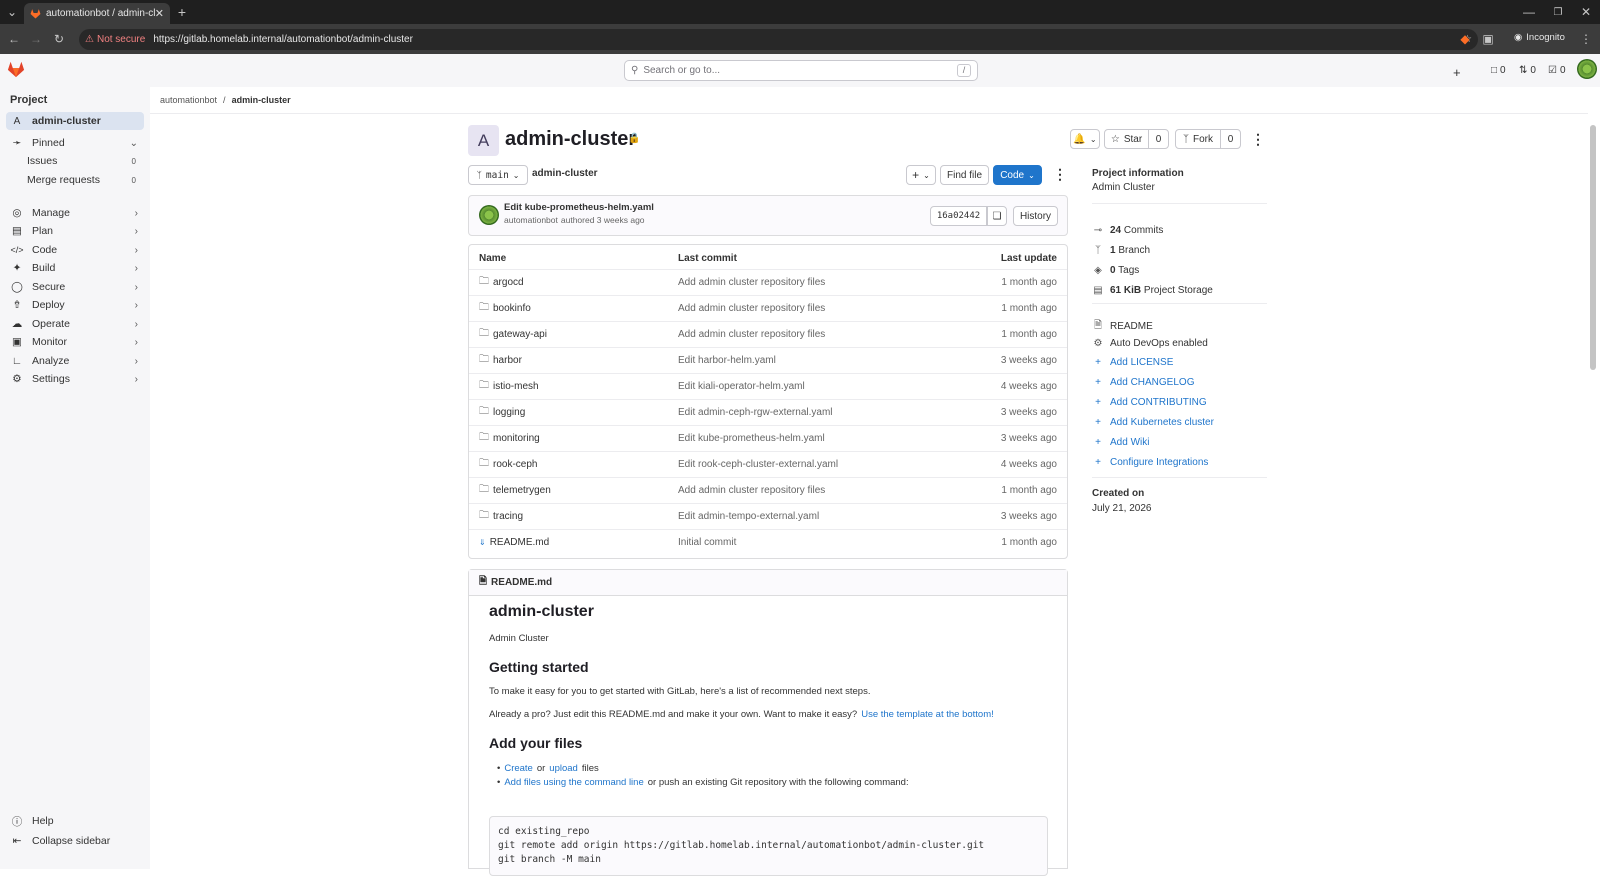 The width and height of the screenshot is (1600, 876). I want to click on file-last-commit-link: Edit kiali-operator-helm.yaml, so click(741, 386).